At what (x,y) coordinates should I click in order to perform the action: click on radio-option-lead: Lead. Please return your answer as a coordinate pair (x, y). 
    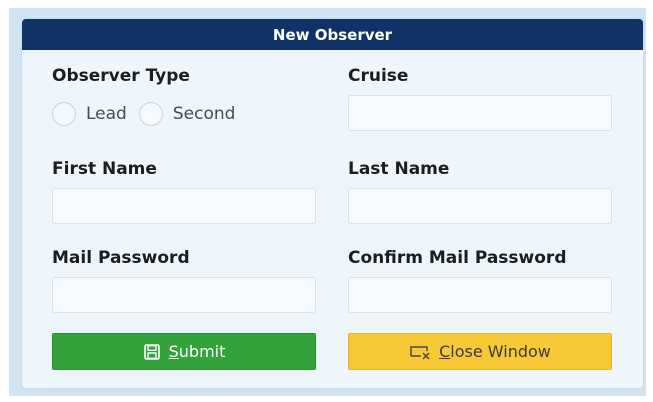
    Looking at the image, I should click on (89, 114).